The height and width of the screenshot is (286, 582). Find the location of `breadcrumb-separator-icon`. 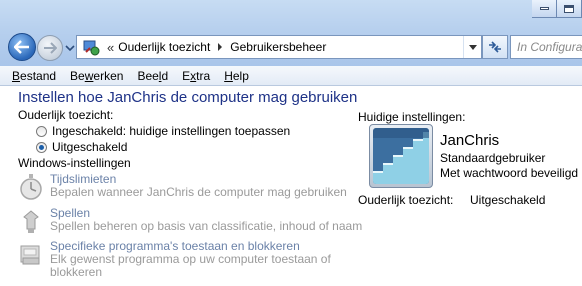

breadcrumb-separator-icon is located at coordinates (220, 47).